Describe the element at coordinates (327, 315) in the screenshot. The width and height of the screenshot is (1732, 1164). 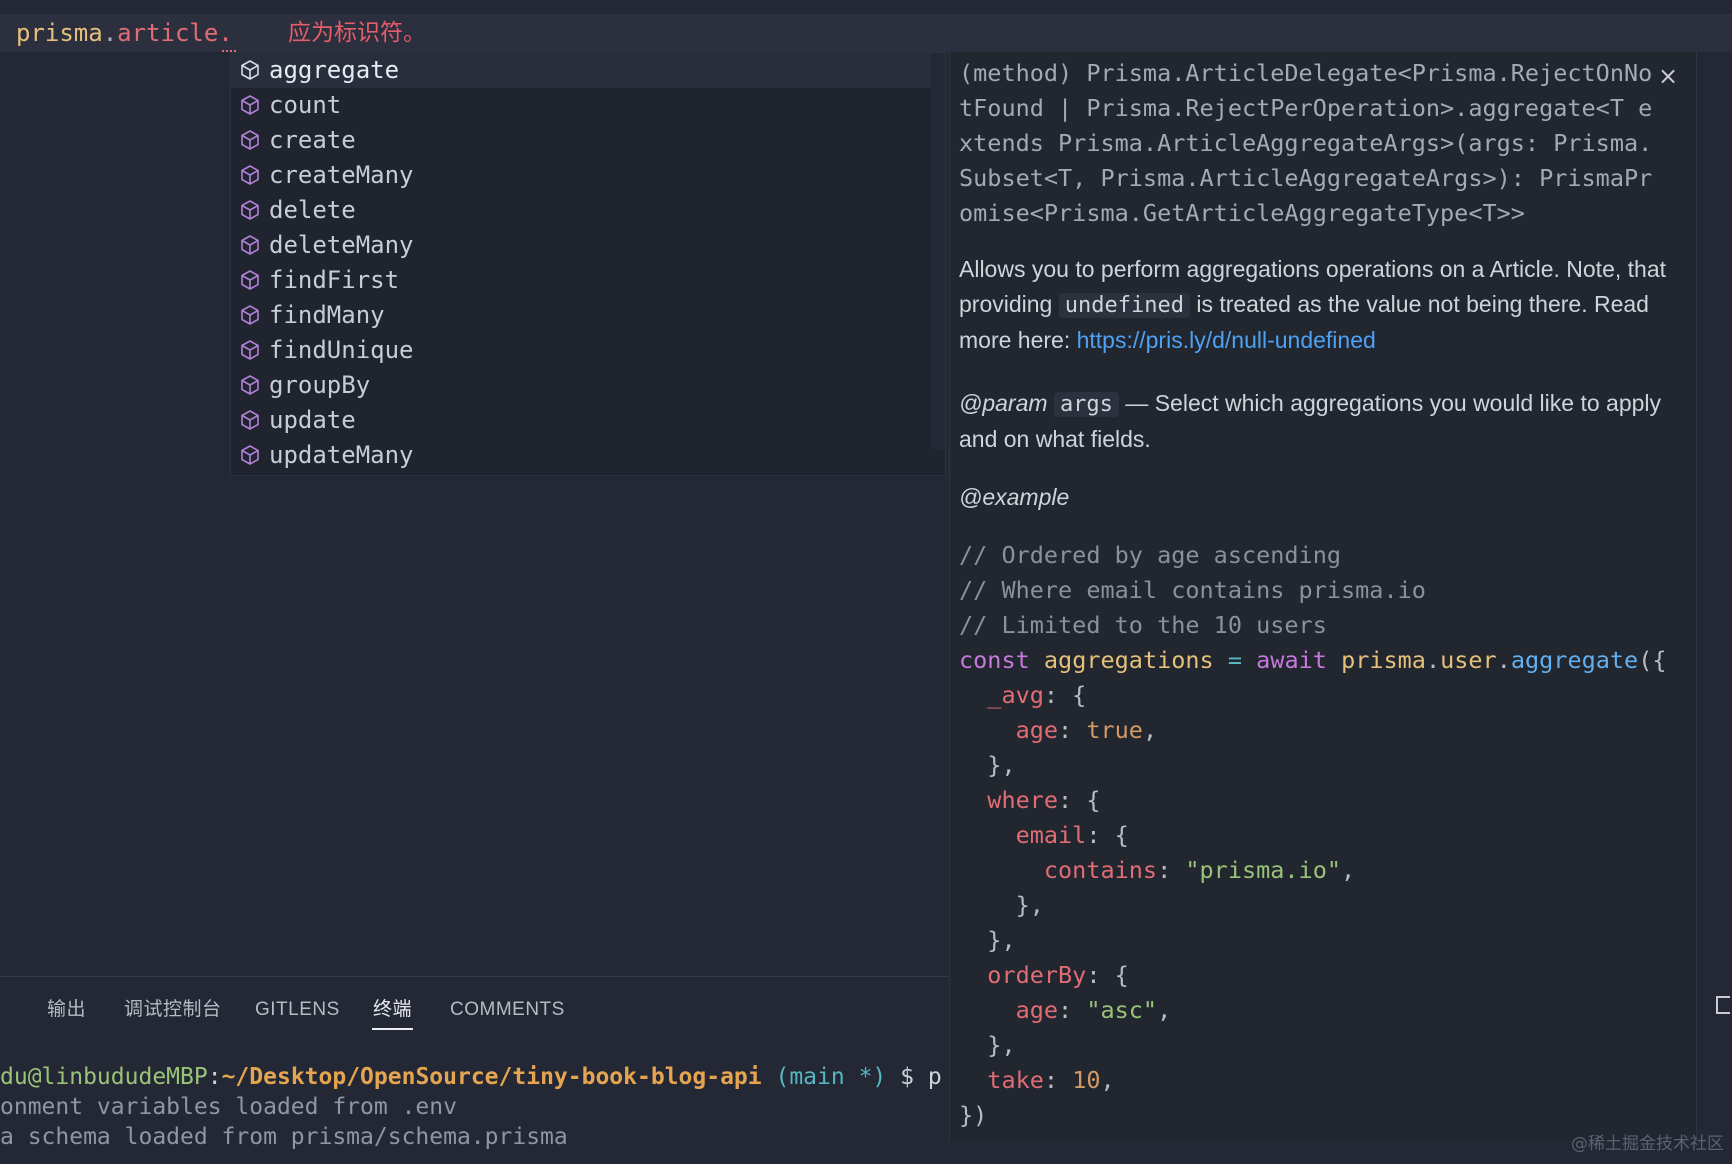
I see `suggestion-label: findMany` at that location.